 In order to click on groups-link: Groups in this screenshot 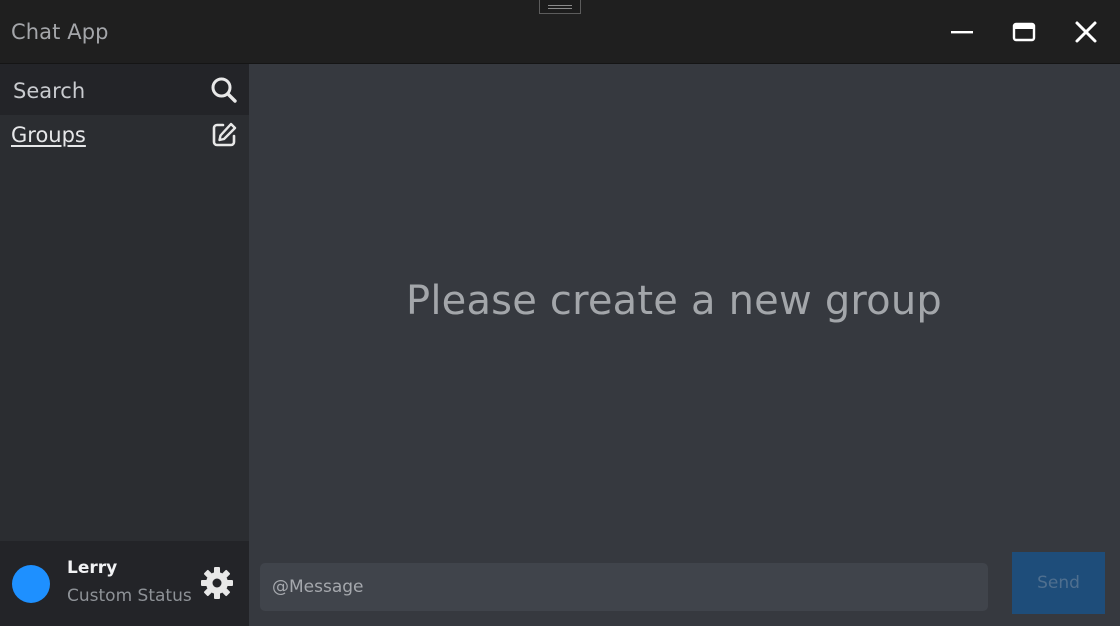, I will do `click(48, 135)`.